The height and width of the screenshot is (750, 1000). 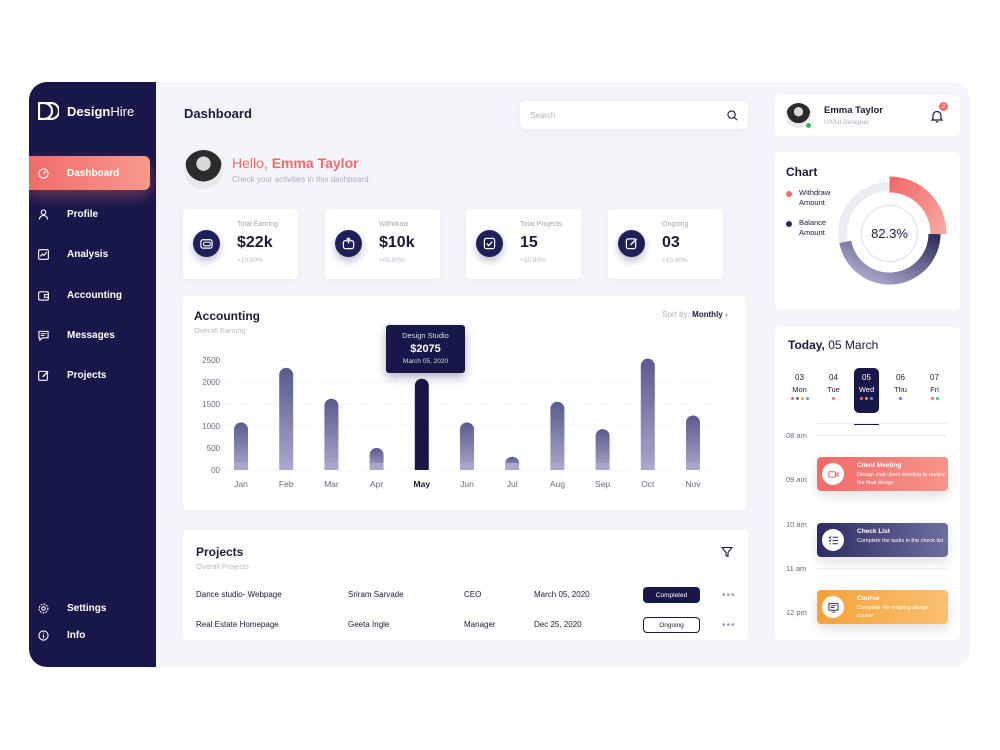 What do you see at coordinates (732, 115) in the screenshot?
I see `search-icon` at bounding box center [732, 115].